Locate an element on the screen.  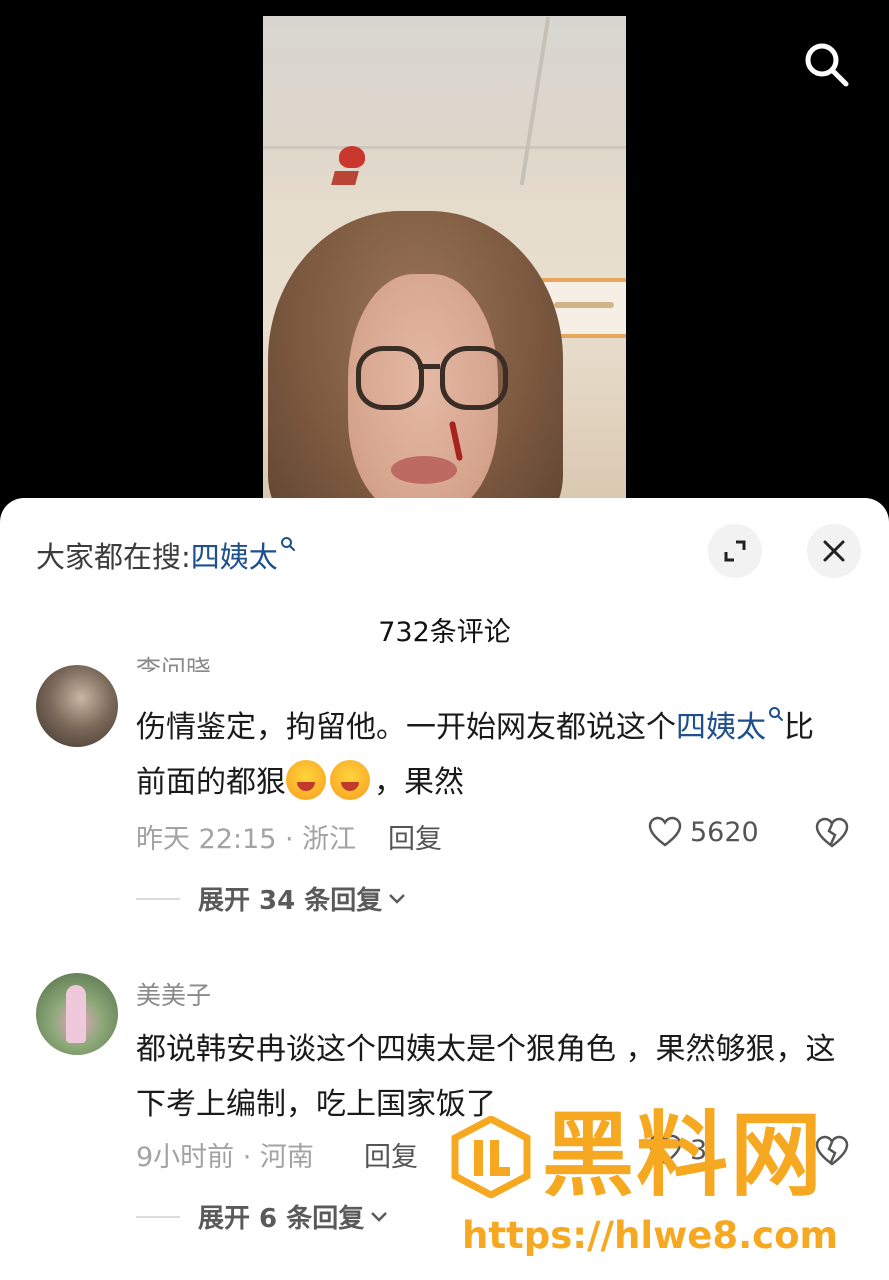
comment-text-part: ，果然 is located at coordinates (419, 782).